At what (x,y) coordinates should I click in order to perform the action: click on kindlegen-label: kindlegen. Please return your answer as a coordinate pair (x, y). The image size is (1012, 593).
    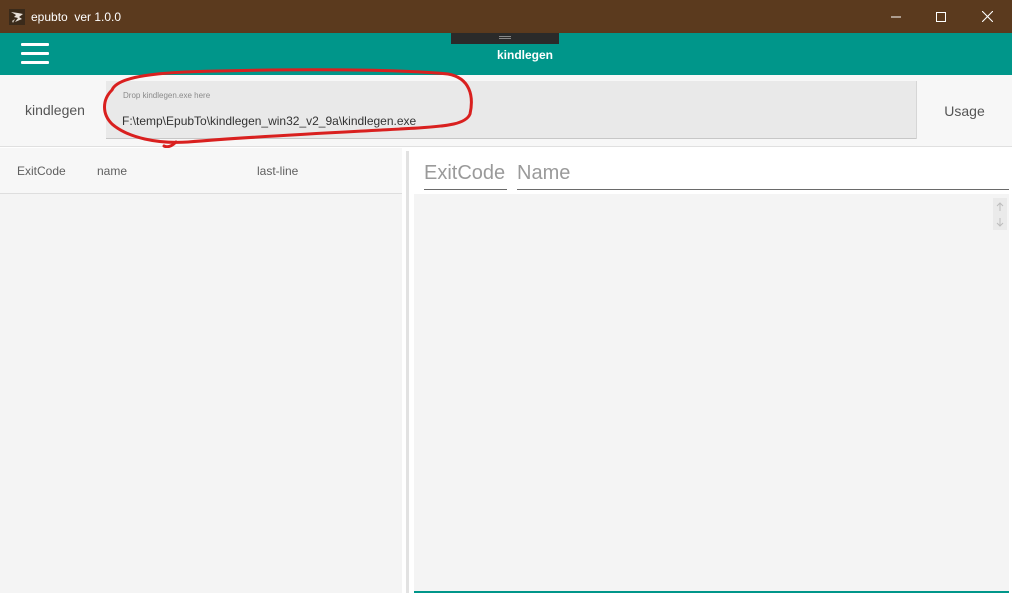
    Looking at the image, I should click on (55, 110).